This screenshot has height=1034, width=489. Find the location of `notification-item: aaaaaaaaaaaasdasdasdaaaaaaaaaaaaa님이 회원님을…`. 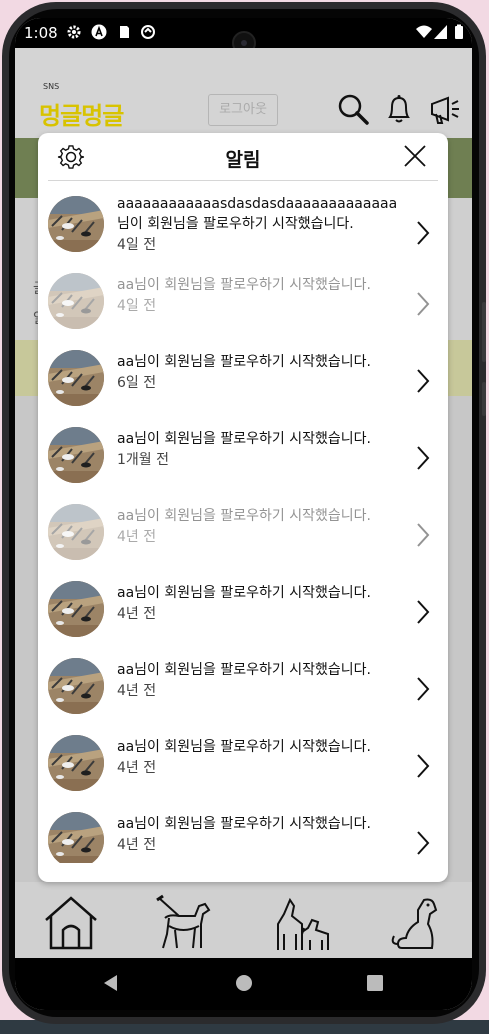

notification-item: aaaaaaaaaaaasdasdasdaaaaaaaaaaaaa님이 회원님을… is located at coordinates (243, 221).